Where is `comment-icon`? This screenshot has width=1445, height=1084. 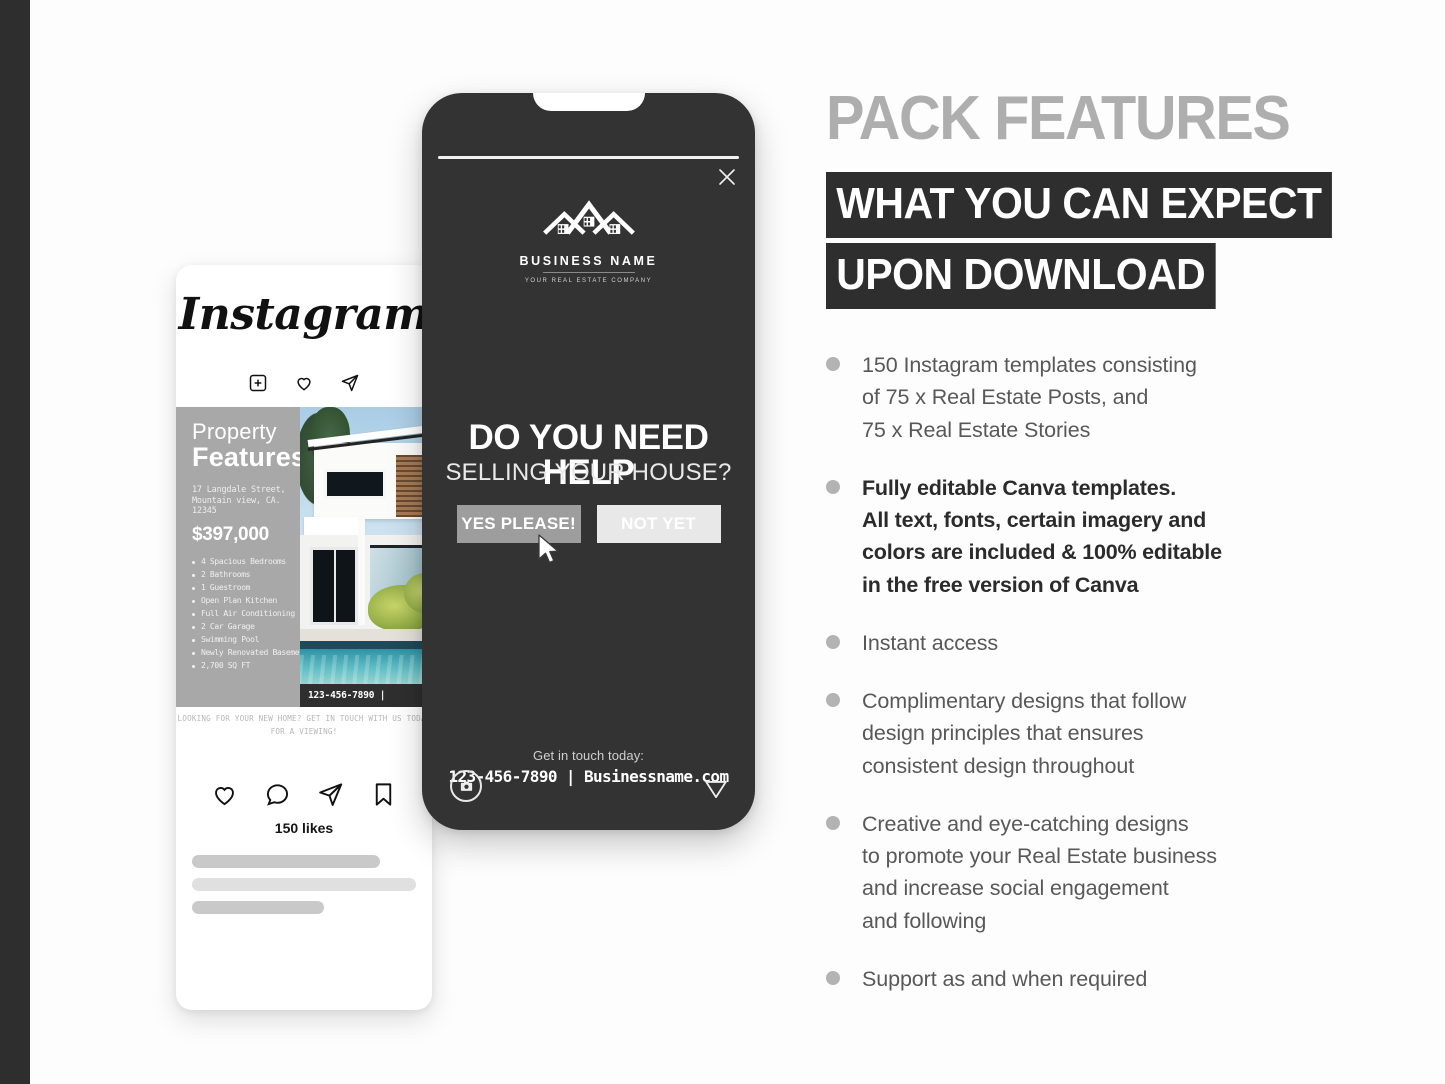 comment-icon is located at coordinates (277, 794).